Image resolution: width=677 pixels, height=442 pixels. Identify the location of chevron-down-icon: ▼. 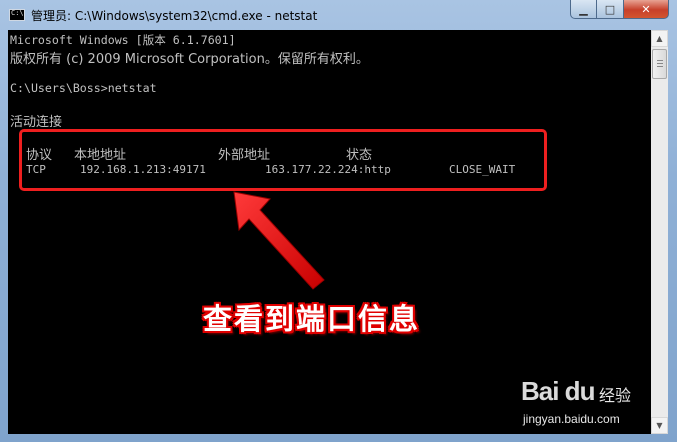
(659, 425).